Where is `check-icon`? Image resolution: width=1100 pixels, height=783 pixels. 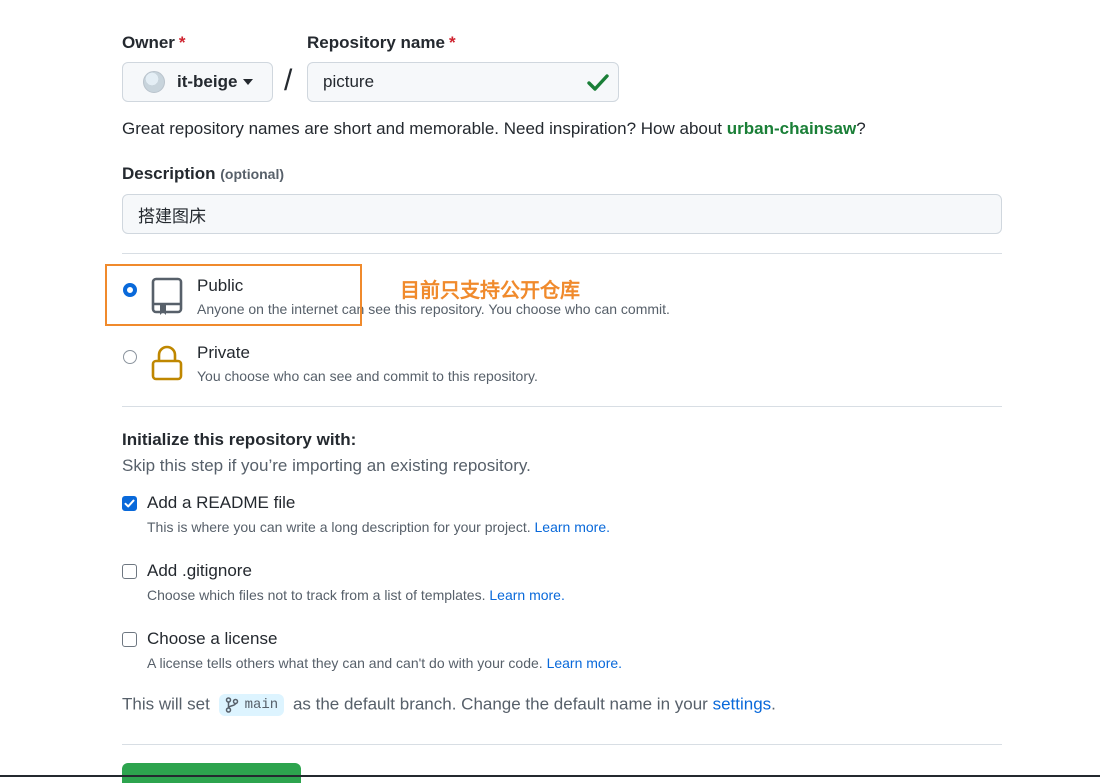
check-icon is located at coordinates (598, 82).